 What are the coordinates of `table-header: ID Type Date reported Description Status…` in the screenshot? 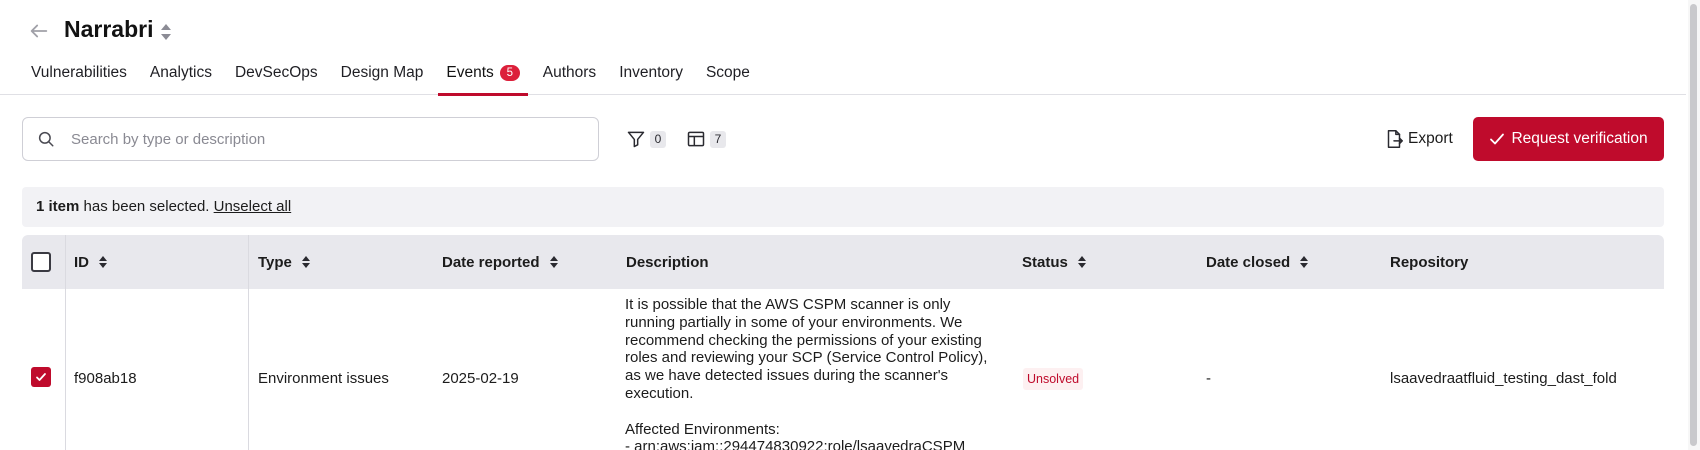 It's located at (843, 262).